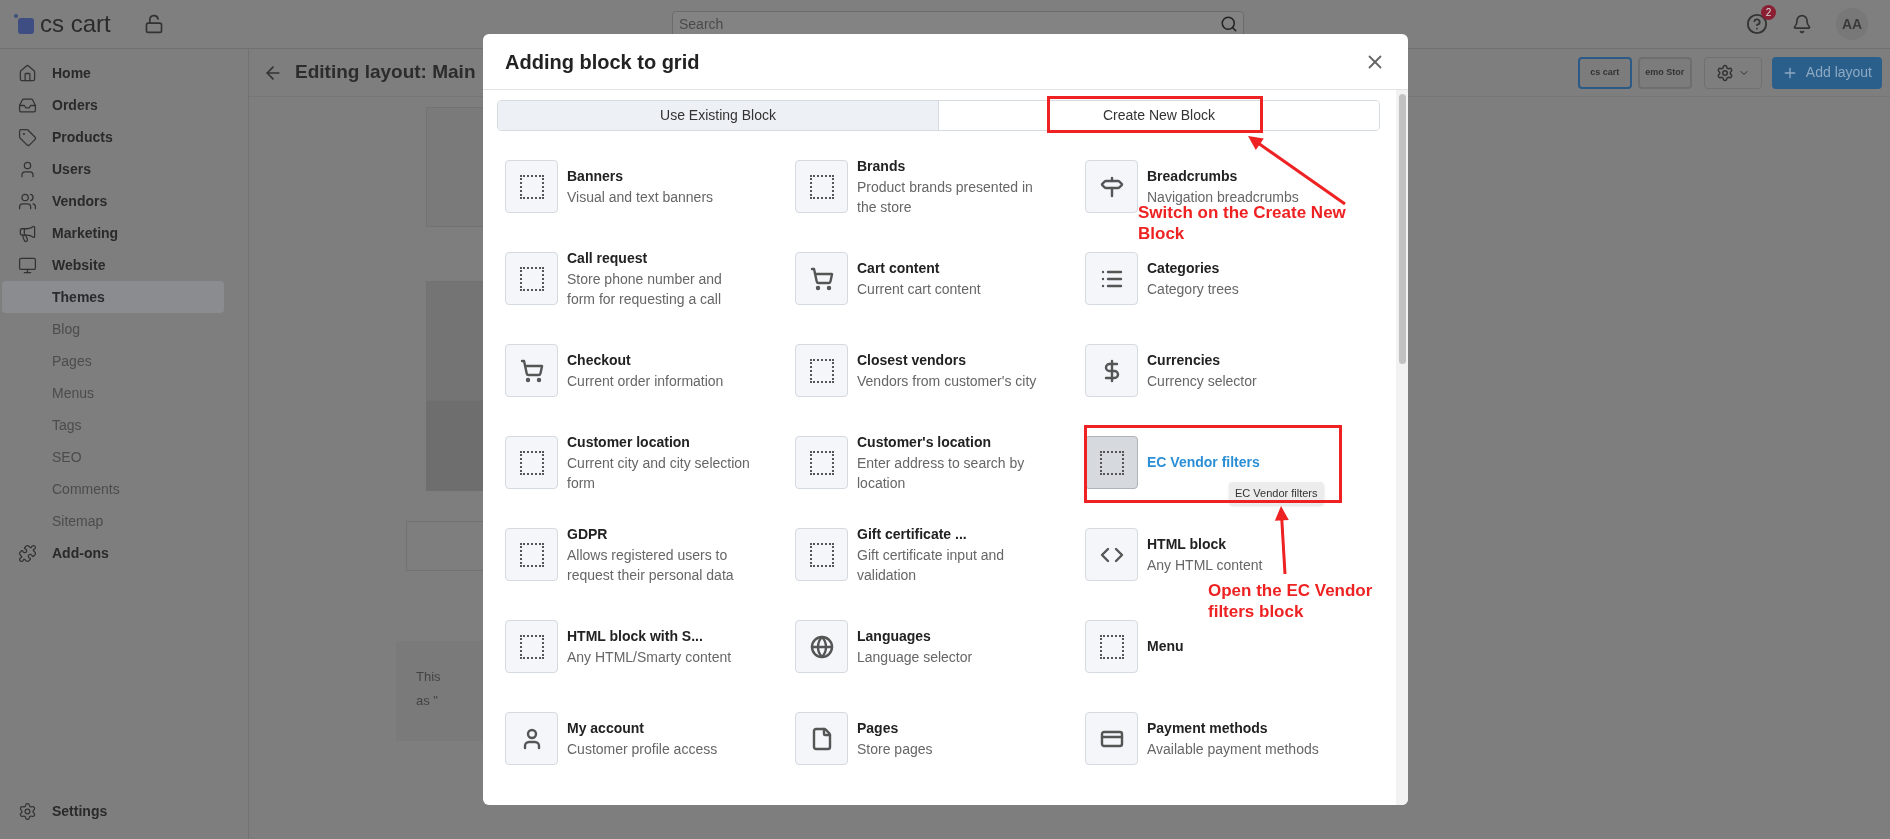 Image resolution: width=1890 pixels, height=839 pixels. What do you see at coordinates (718, 115) in the screenshot?
I see `tab: Use Existing Block` at bounding box center [718, 115].